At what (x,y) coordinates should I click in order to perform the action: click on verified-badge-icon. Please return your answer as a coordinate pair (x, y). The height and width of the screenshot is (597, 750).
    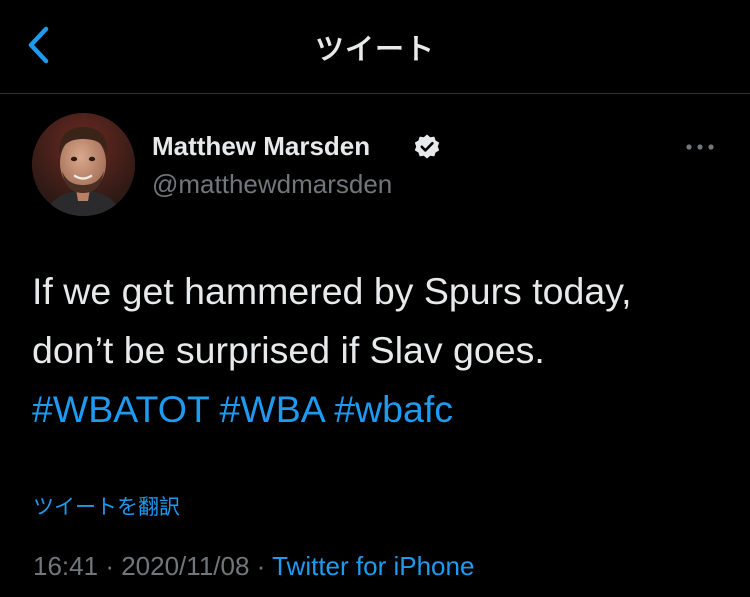
    Looking at the image, I should click on (427, 146).